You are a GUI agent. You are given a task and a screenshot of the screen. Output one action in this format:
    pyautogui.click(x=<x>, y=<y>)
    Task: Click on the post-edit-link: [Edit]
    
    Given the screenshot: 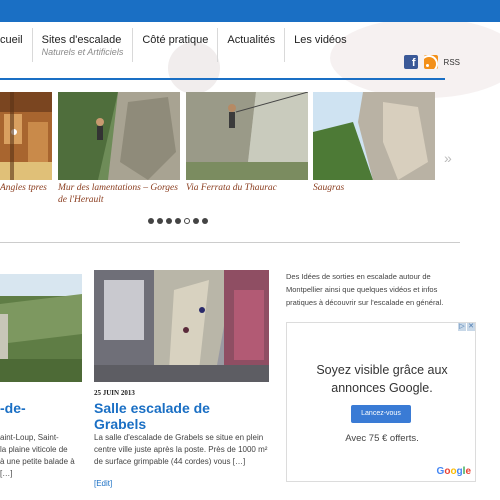 What is the action you would take?
    pyautogui.click(x=103, y=483)
    